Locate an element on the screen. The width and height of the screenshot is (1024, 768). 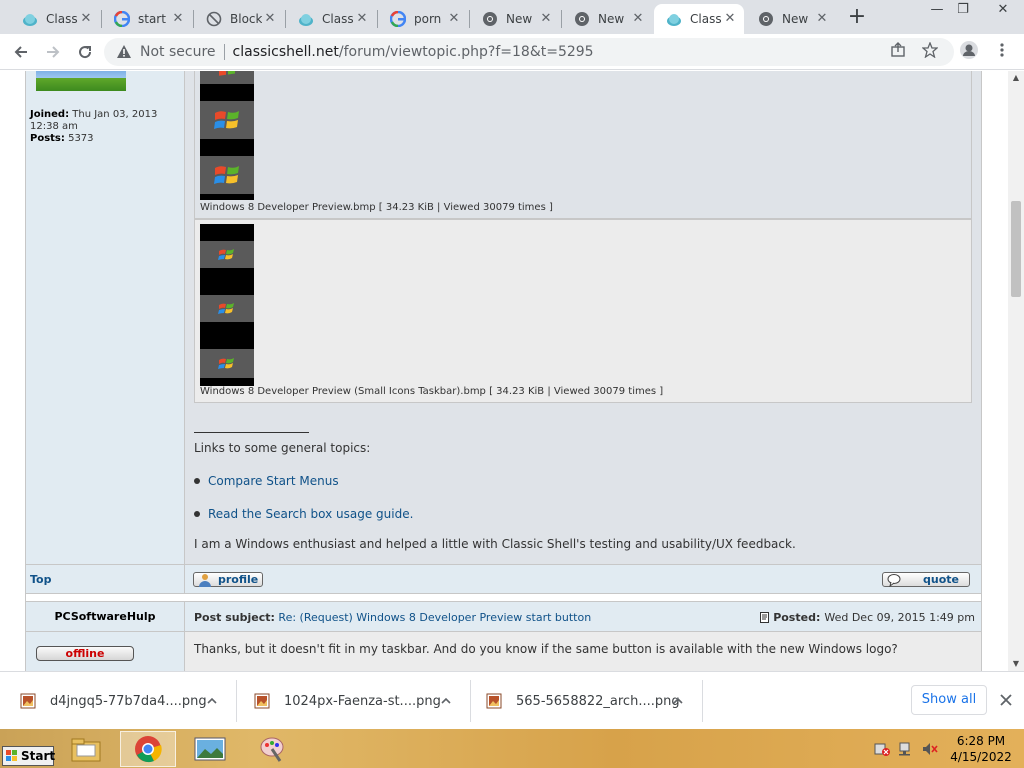
post-date: Posted: Wed Dec 09, 2015 1:49 pm is located at coordinates (867, 617).